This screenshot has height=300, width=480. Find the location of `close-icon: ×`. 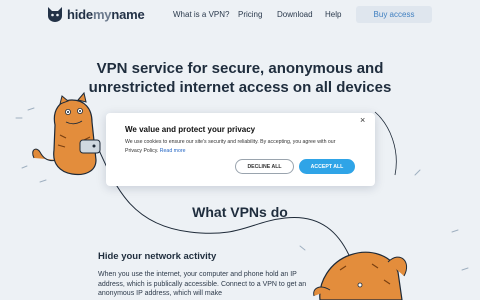

close-icon: × is located at coordinates (362, 120).